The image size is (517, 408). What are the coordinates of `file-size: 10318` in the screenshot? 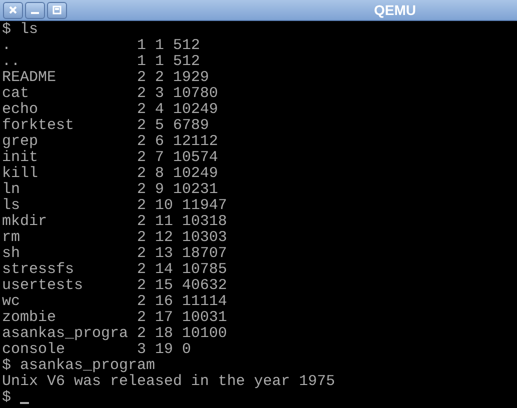 It's located at (205, 222).